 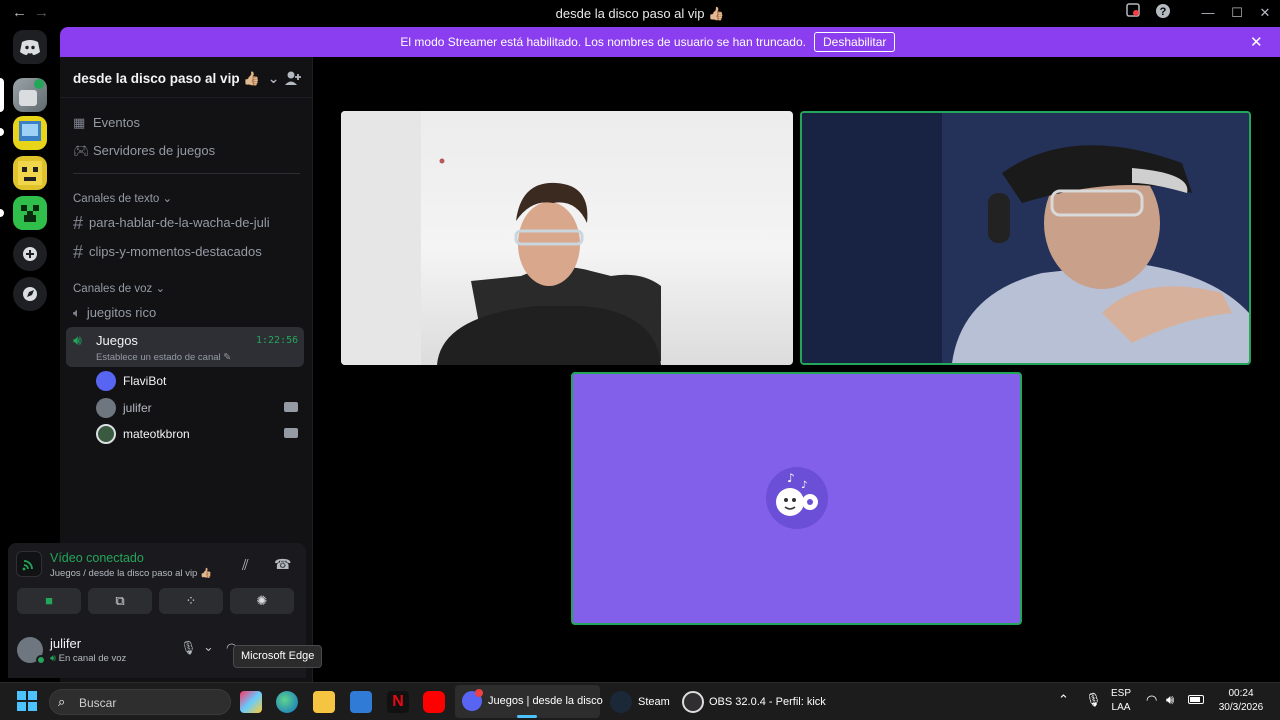 I want to click on video-tile, so click(x=567, y=238).